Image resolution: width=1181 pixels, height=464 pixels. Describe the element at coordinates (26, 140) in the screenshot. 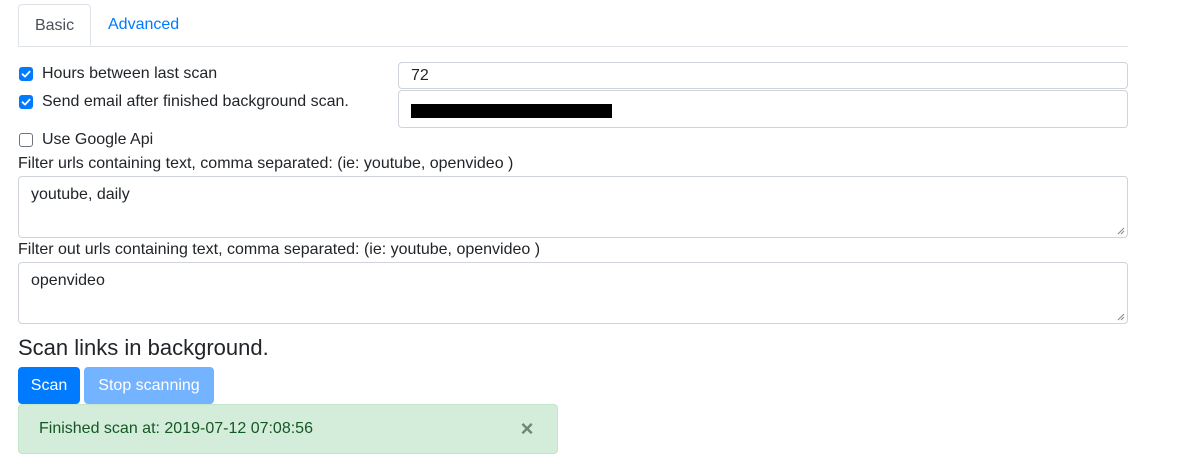

I see `use-google-api-checkbox` at that location.